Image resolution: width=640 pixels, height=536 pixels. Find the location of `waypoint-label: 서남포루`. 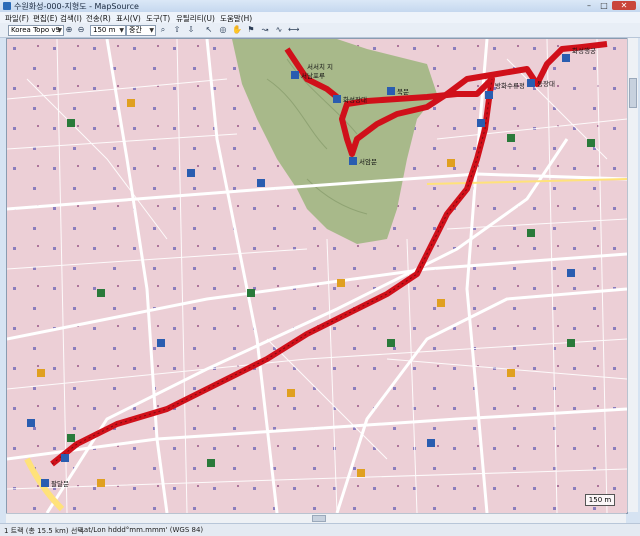

waypoint-label: 서남포루 is located at coordinates (313, 75).